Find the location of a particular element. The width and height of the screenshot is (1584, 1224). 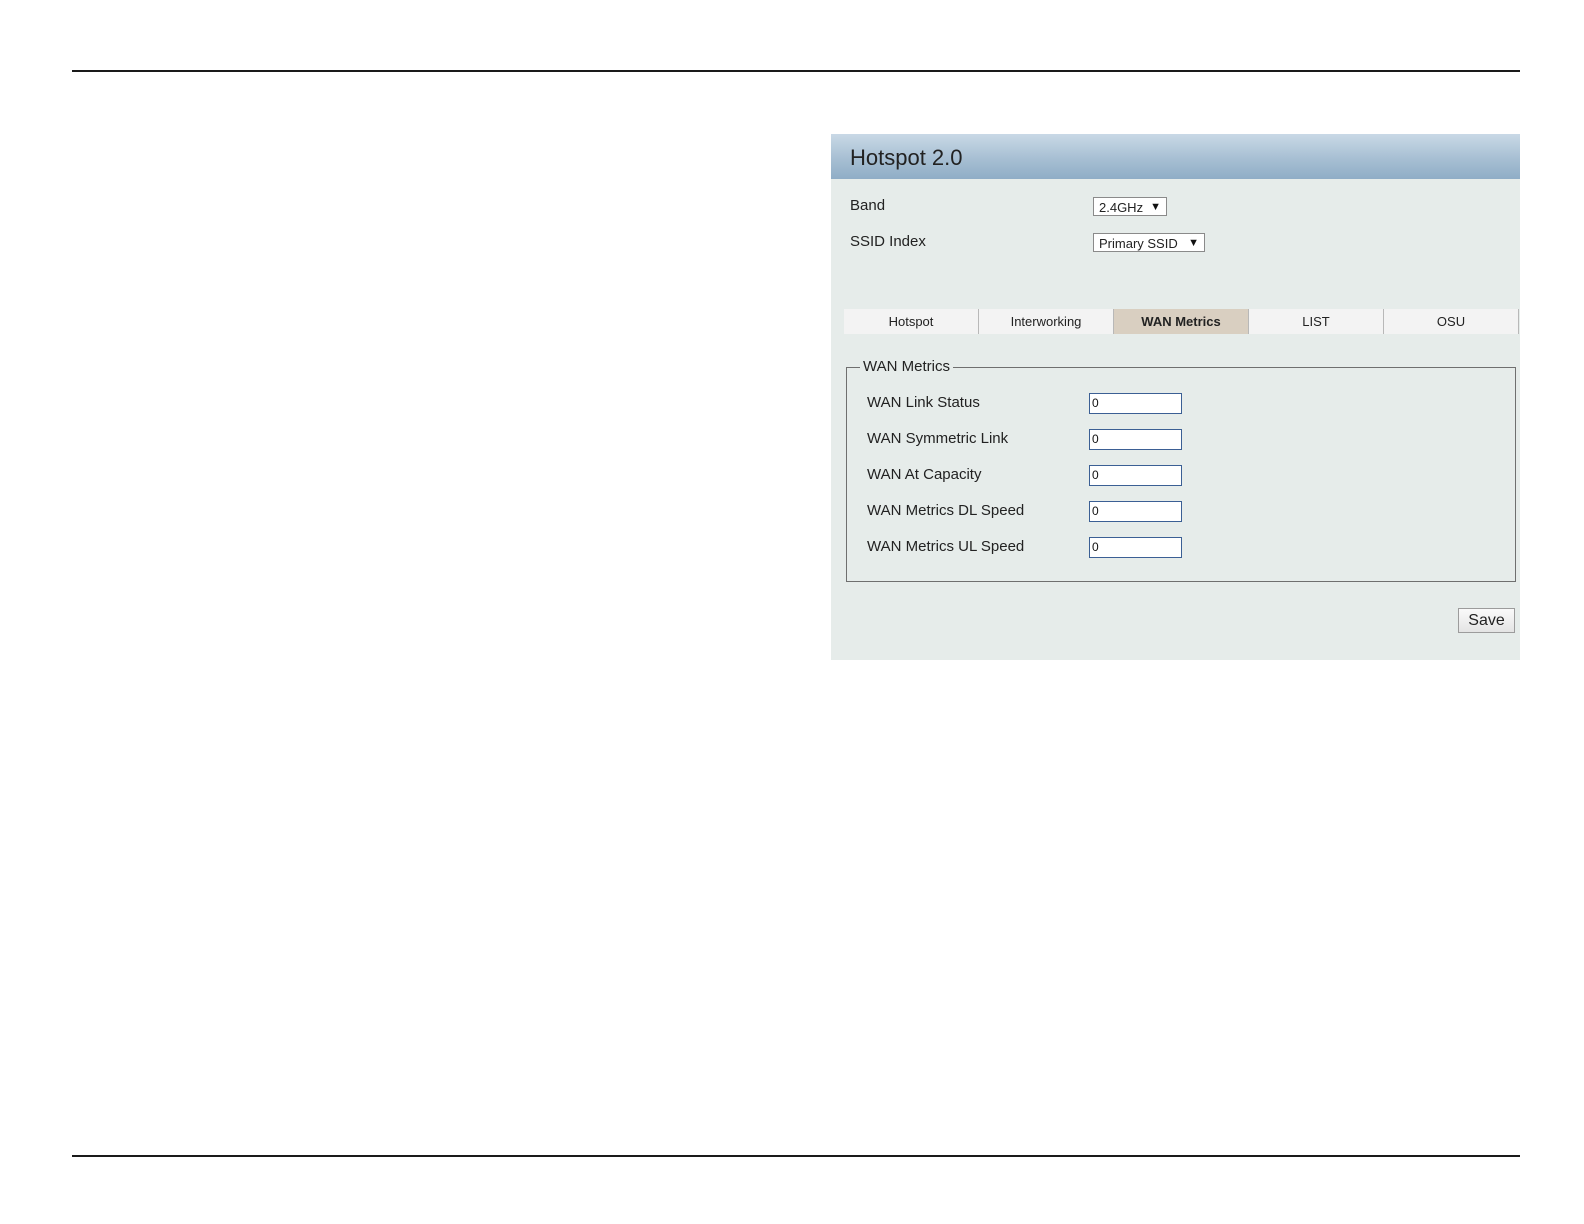

band-label: Band is located at coordinates (868, 205).